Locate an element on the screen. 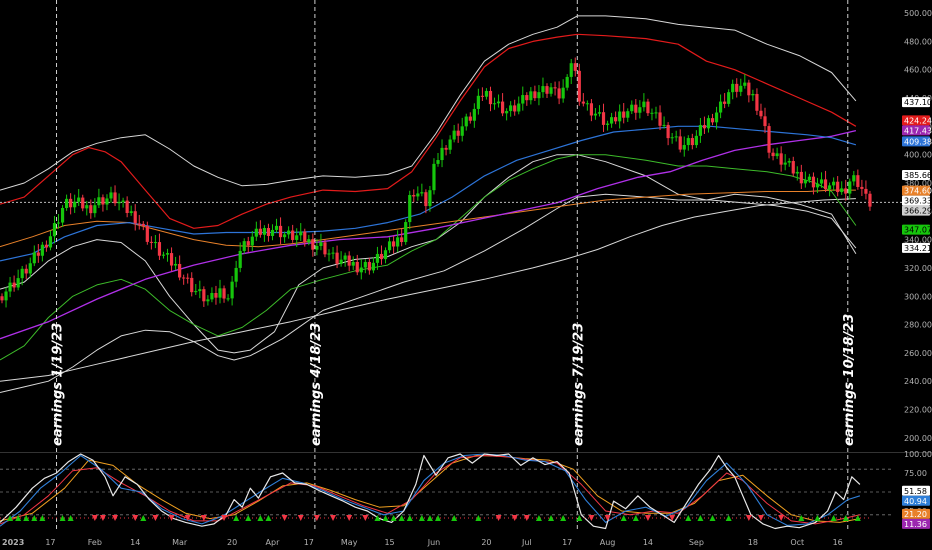  time-tick-label: Sep is located at coordinates (696, 542).